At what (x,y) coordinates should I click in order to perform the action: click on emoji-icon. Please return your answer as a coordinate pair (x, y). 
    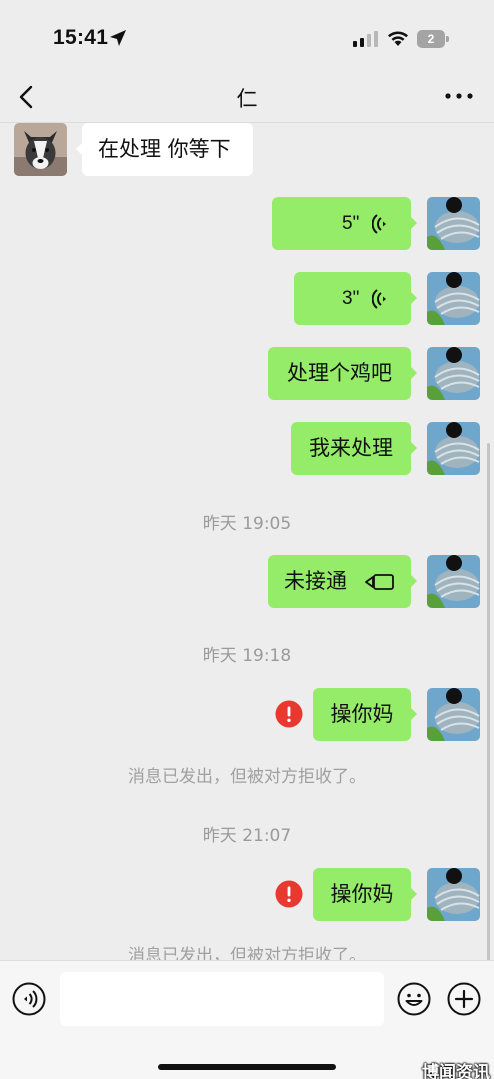
    Looking at the image, I should click on (414, 999).